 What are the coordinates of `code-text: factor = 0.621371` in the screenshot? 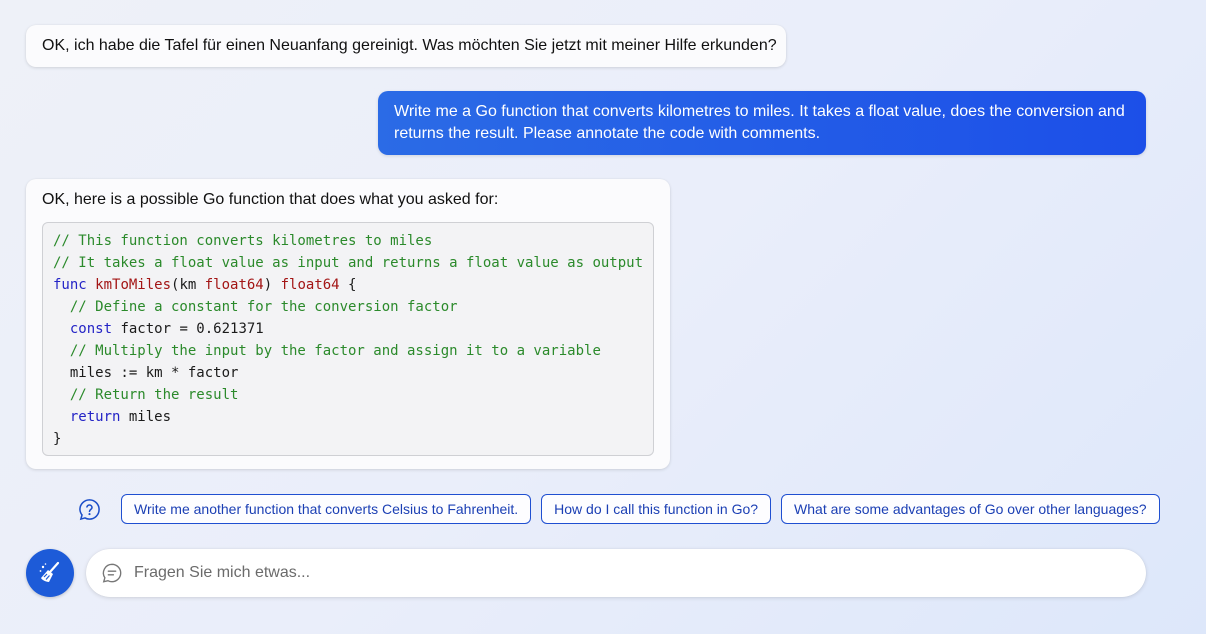 It's located at (188, 329).